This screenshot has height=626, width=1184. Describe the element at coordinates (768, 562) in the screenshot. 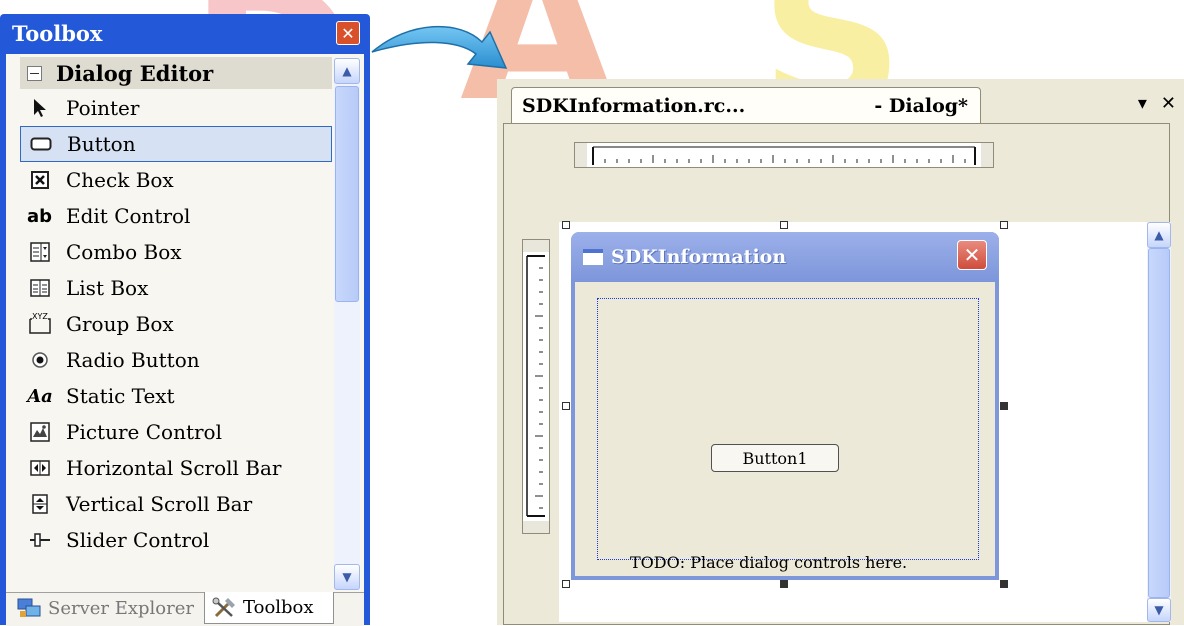

I see `dialog-todo-text: TODO: Place dialog controls here.` at that location.